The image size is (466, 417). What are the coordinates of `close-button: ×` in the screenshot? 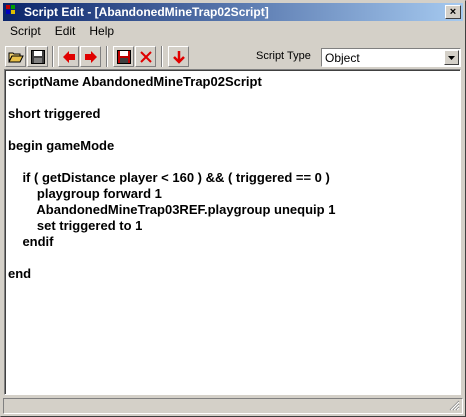 It's located at (453, 12).